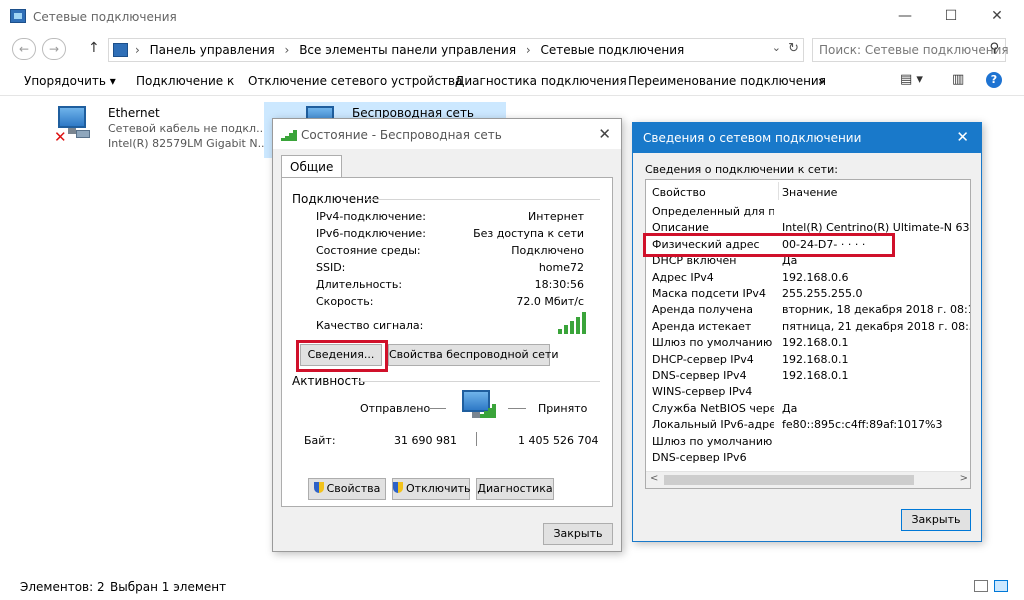 This screenshot has height=600, width=1024. Describe the element at coordinates (905, 16) in the screenshot. I see `minimize-button: —` at that location.